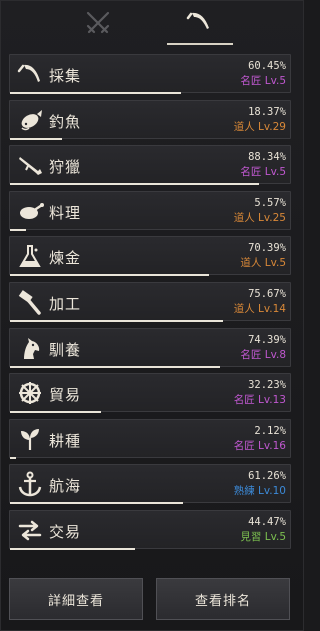 The image size is (320, 631). What do you see at coordinates (267, 339) in the screenshot?
I see `skill-progress-percent: 74.39%` at bounding box center [267, 339].